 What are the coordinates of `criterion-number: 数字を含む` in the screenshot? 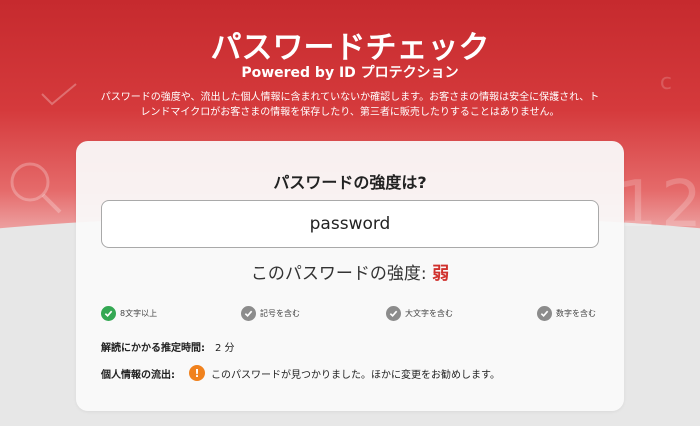 It's located at (566, 313).